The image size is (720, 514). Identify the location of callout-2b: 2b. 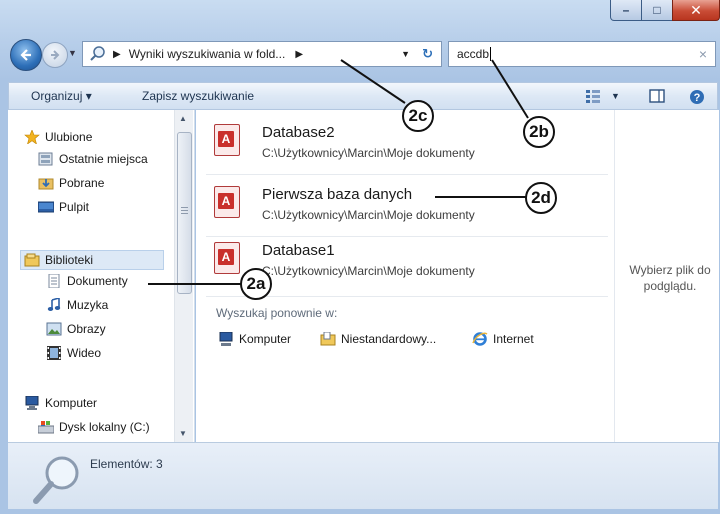
(539, 132).